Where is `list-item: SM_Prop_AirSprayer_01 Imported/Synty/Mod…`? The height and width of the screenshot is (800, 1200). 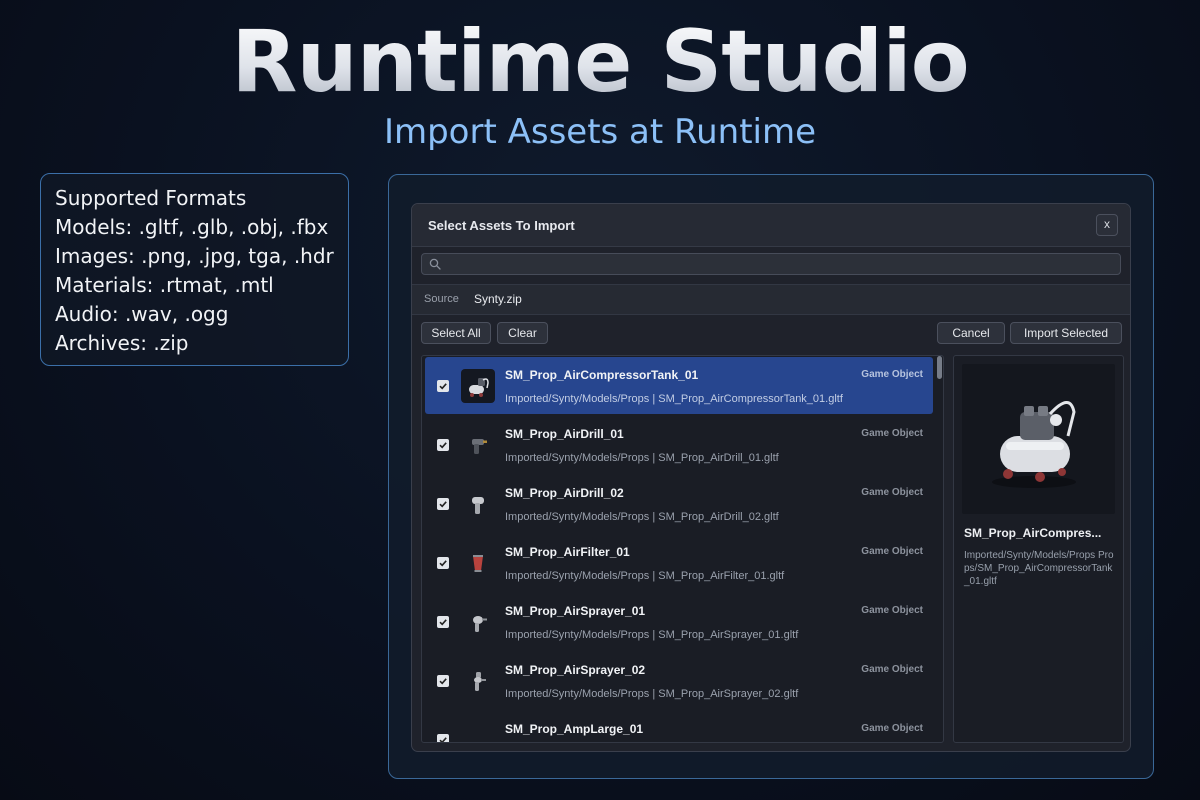 list-item: SM_Prop_AirSprayer_01 Imported/Synty/Mod… is located at coordinates (679, 621).